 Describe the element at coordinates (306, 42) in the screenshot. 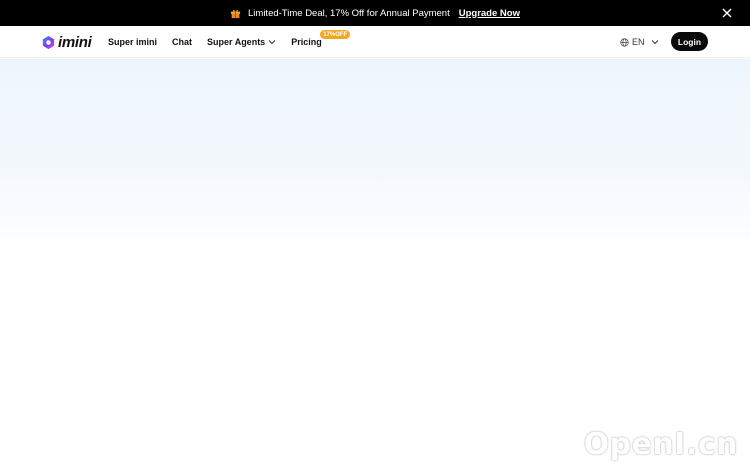

I see `nav-label: Pricing` at that location.